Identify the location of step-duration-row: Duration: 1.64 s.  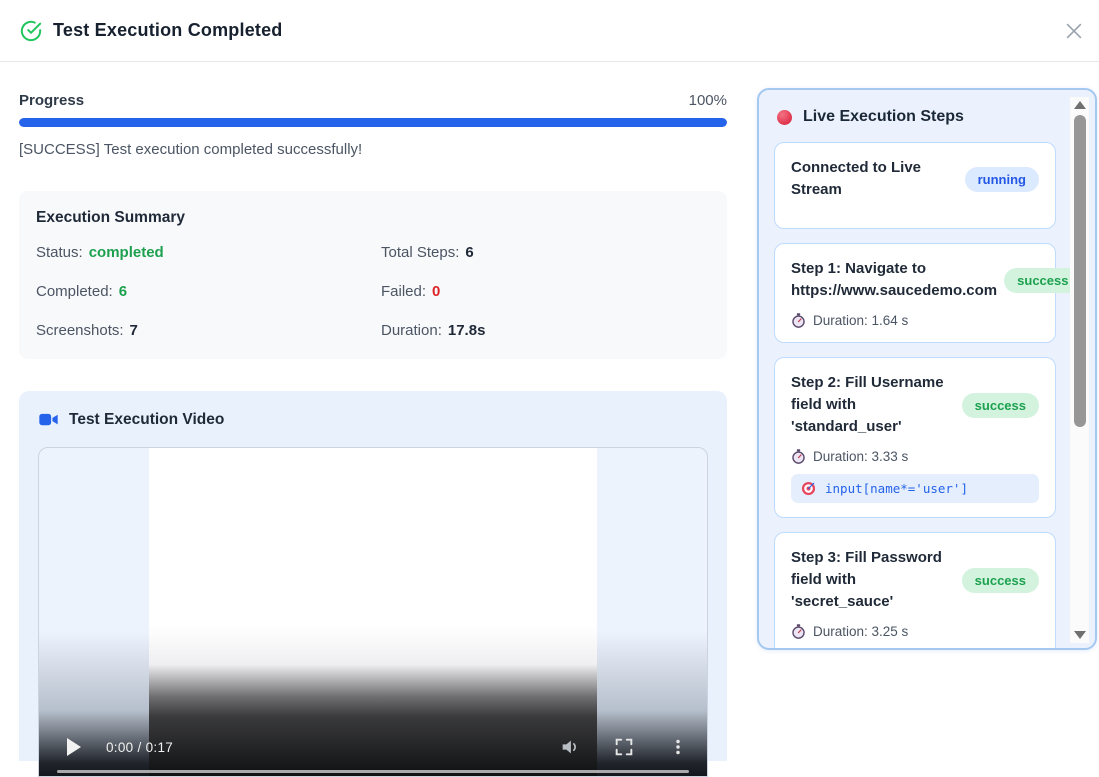
(915, 320).